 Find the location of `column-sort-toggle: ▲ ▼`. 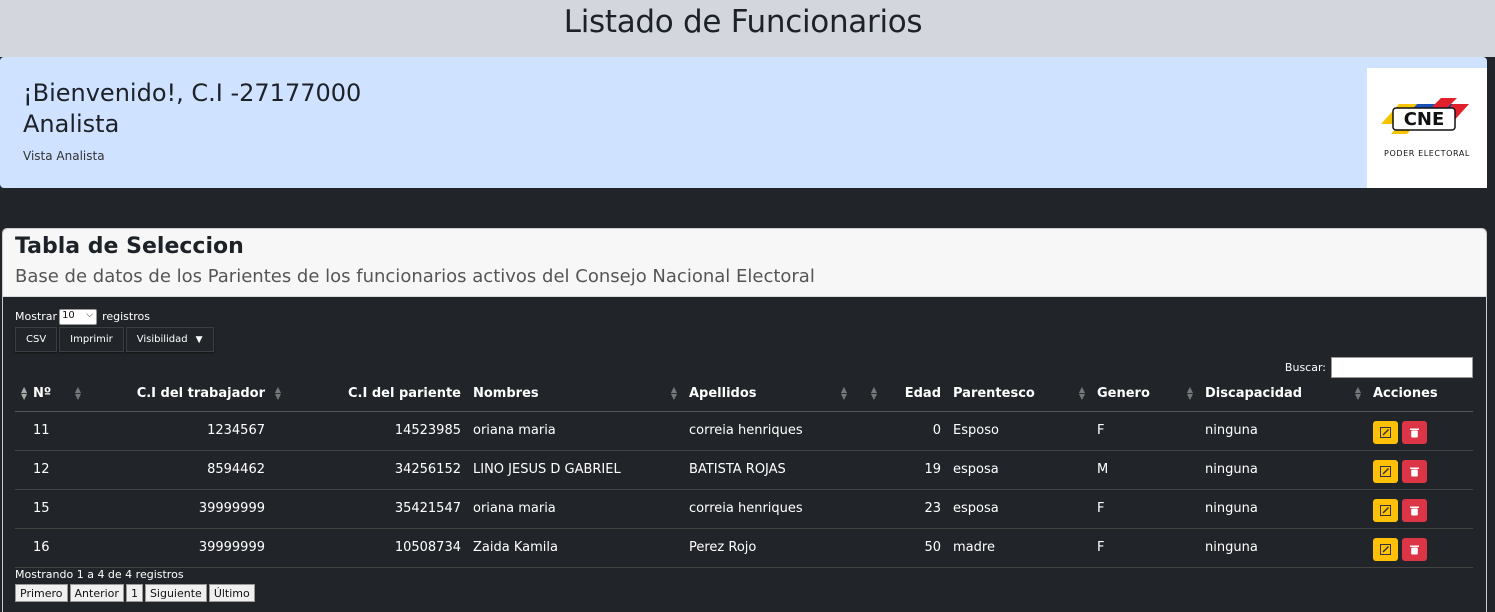

column-sort-toggle: ▲ ▼ is located at coordinates (21, 394).